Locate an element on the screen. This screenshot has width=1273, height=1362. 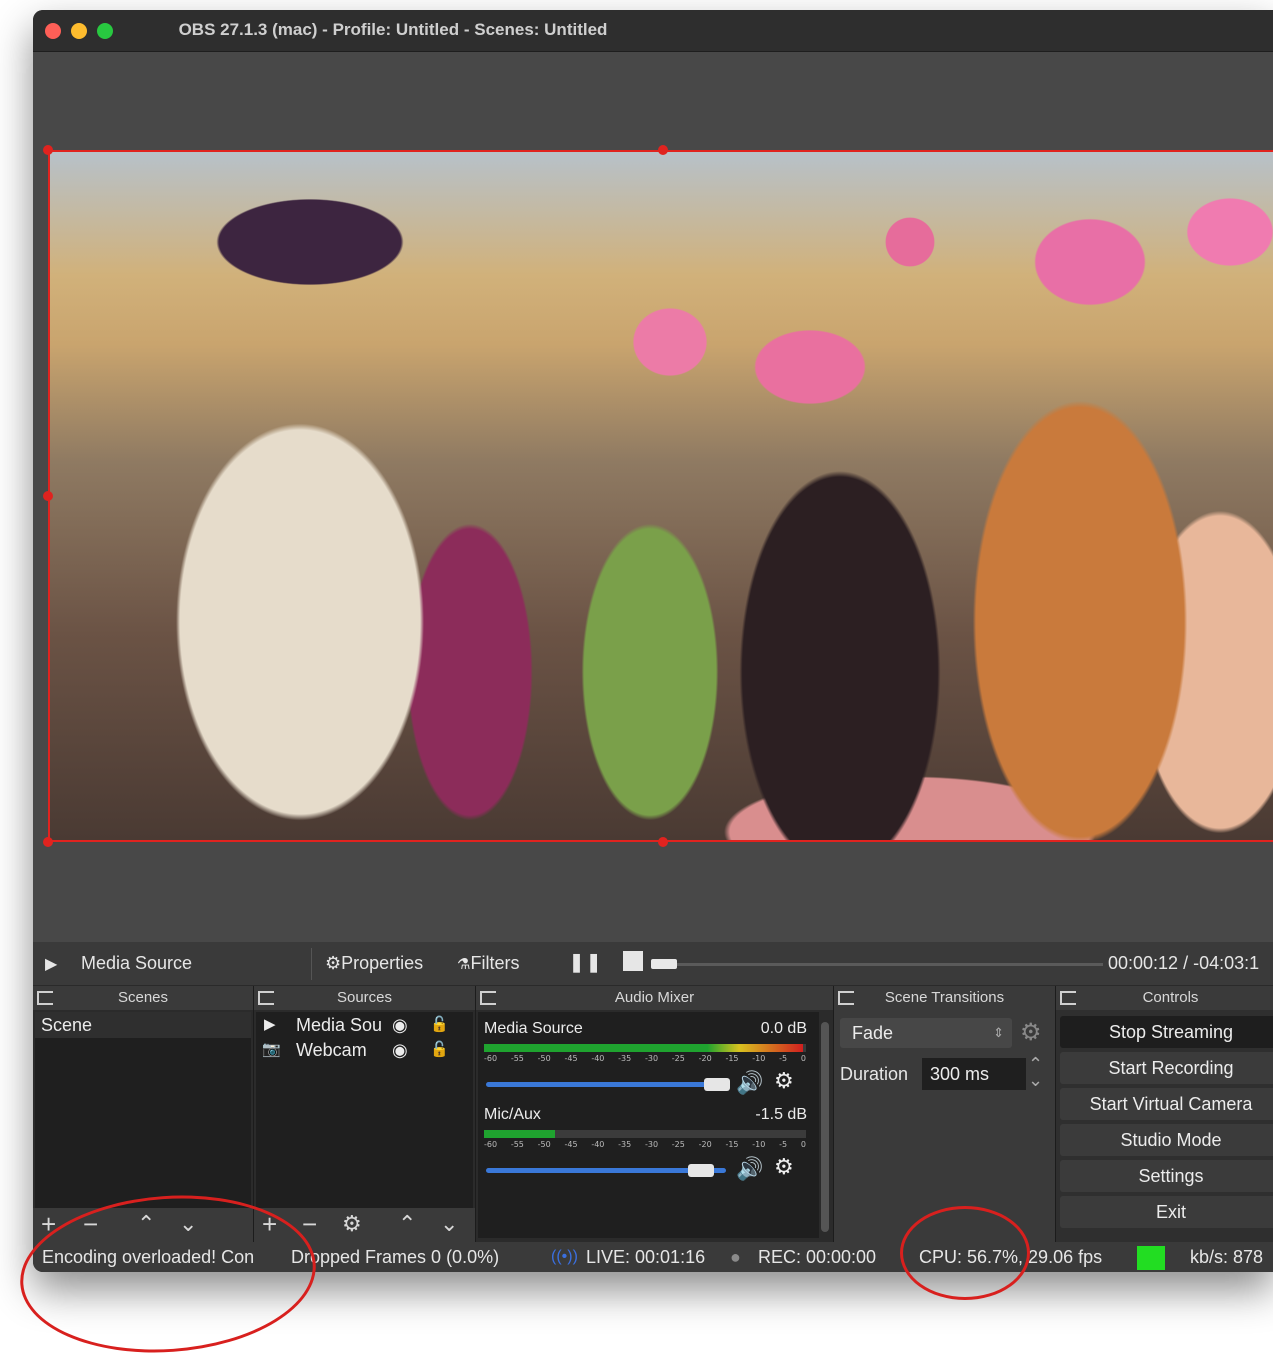
meter-tick-label: -20 is located at coordinates (705, 1058).